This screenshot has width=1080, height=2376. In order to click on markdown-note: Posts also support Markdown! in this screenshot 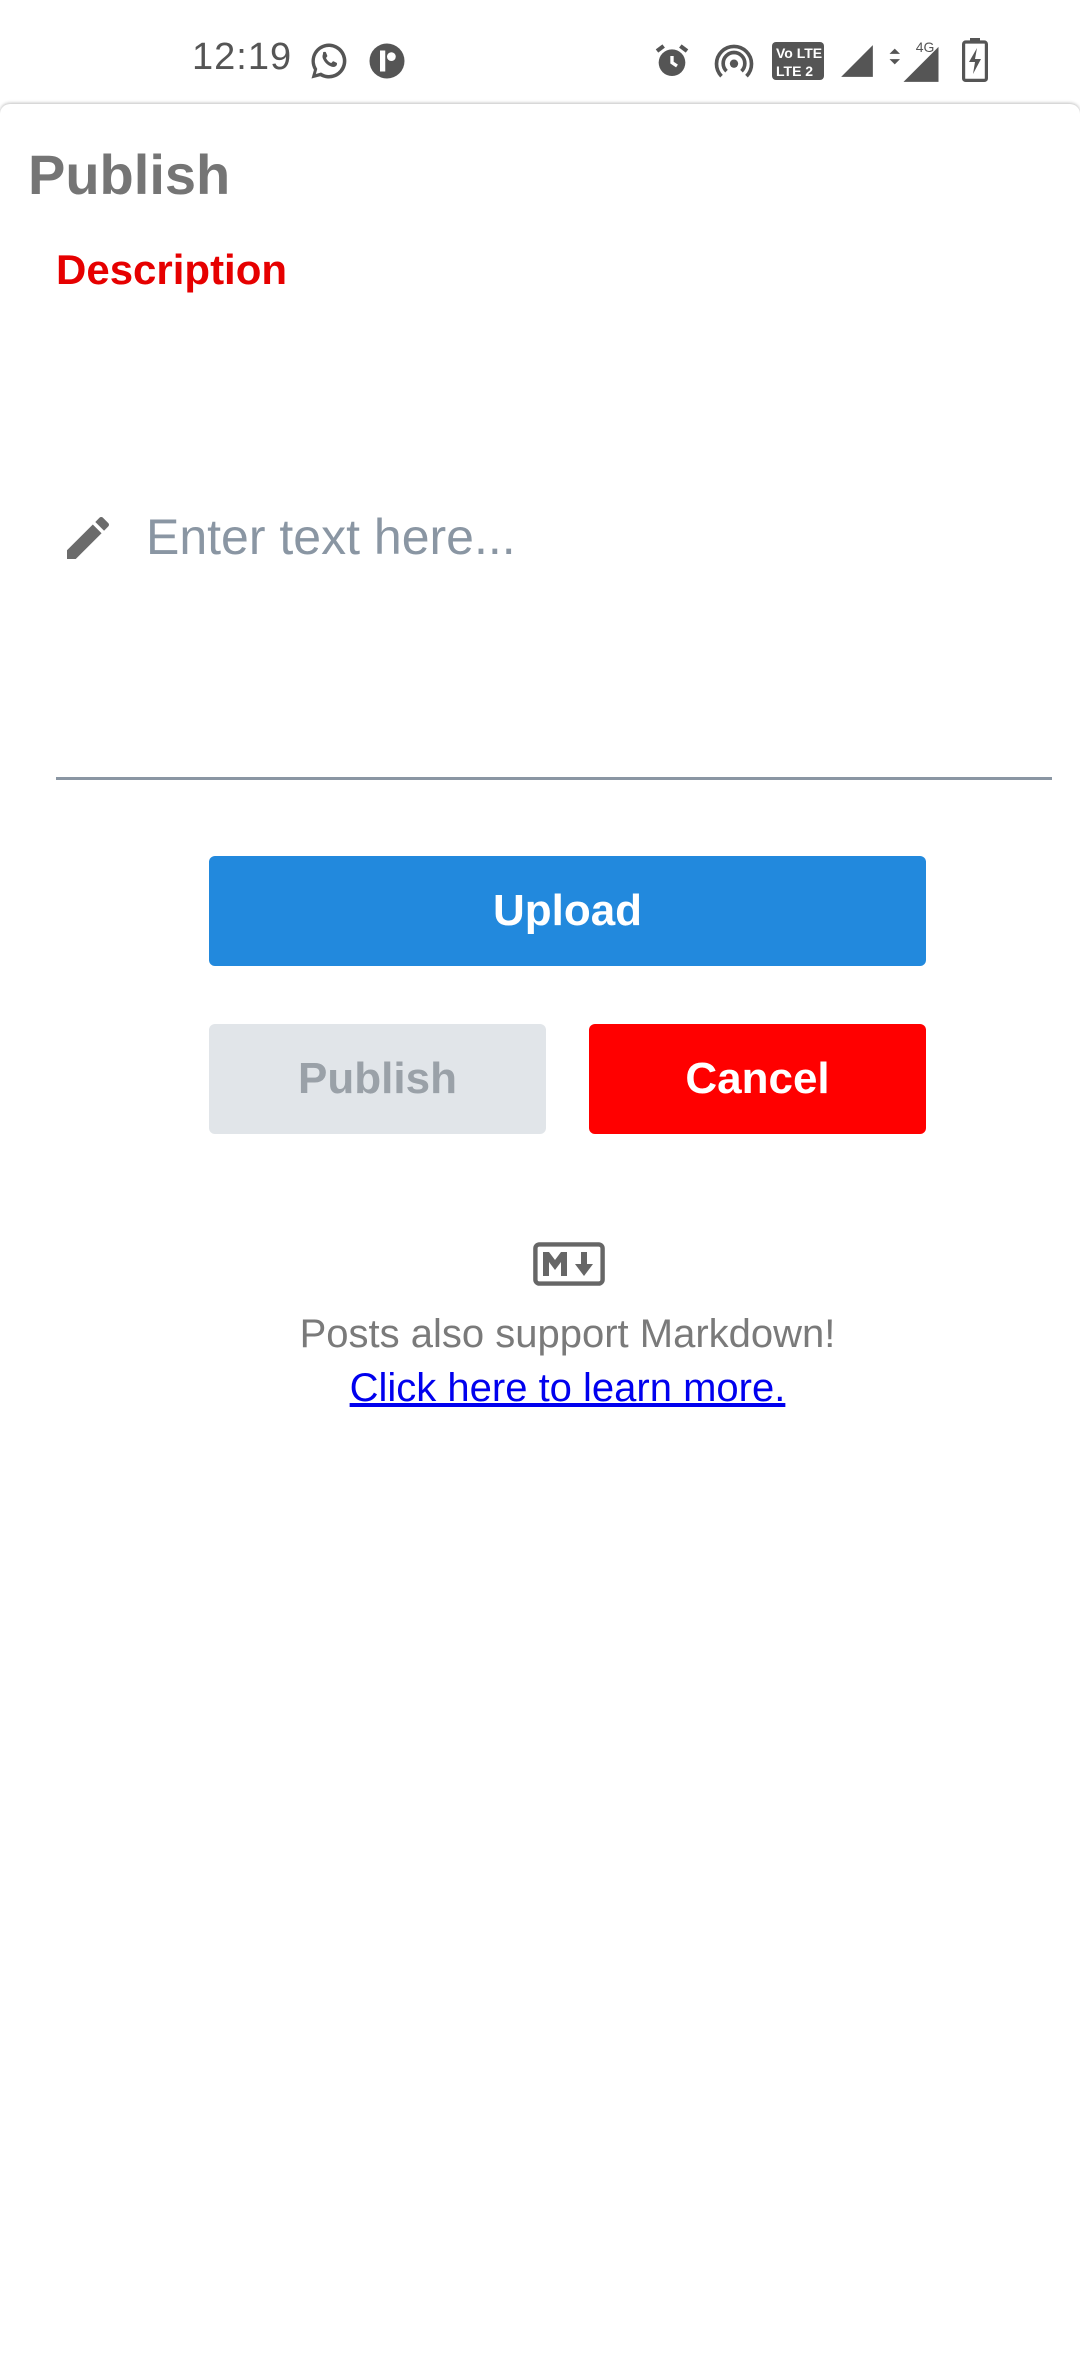, I will do `click(567, 1334)`.